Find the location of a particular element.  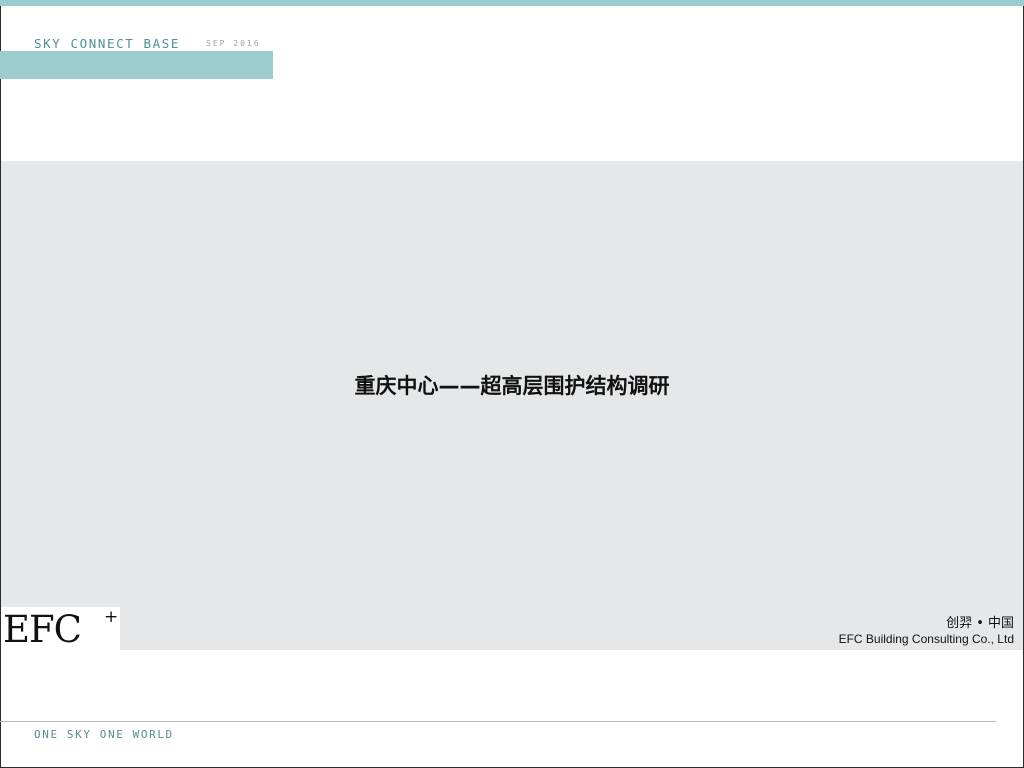

header-date: SEP 2016 is located at coordinates (233, 43).